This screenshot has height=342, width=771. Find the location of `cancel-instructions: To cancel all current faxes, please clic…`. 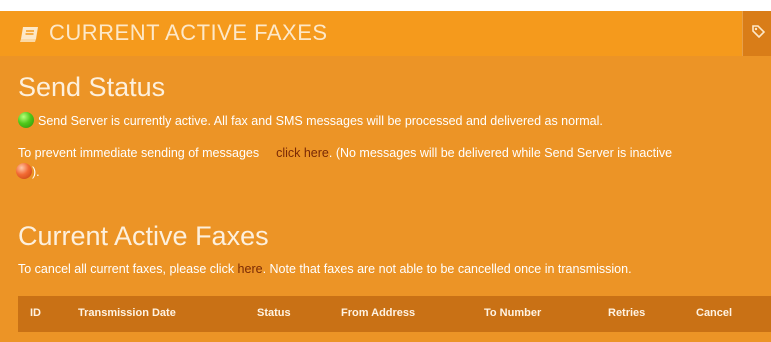

cancel-instructions: To cancel all current faxes, please clic… is located at coordinates (325, 269).